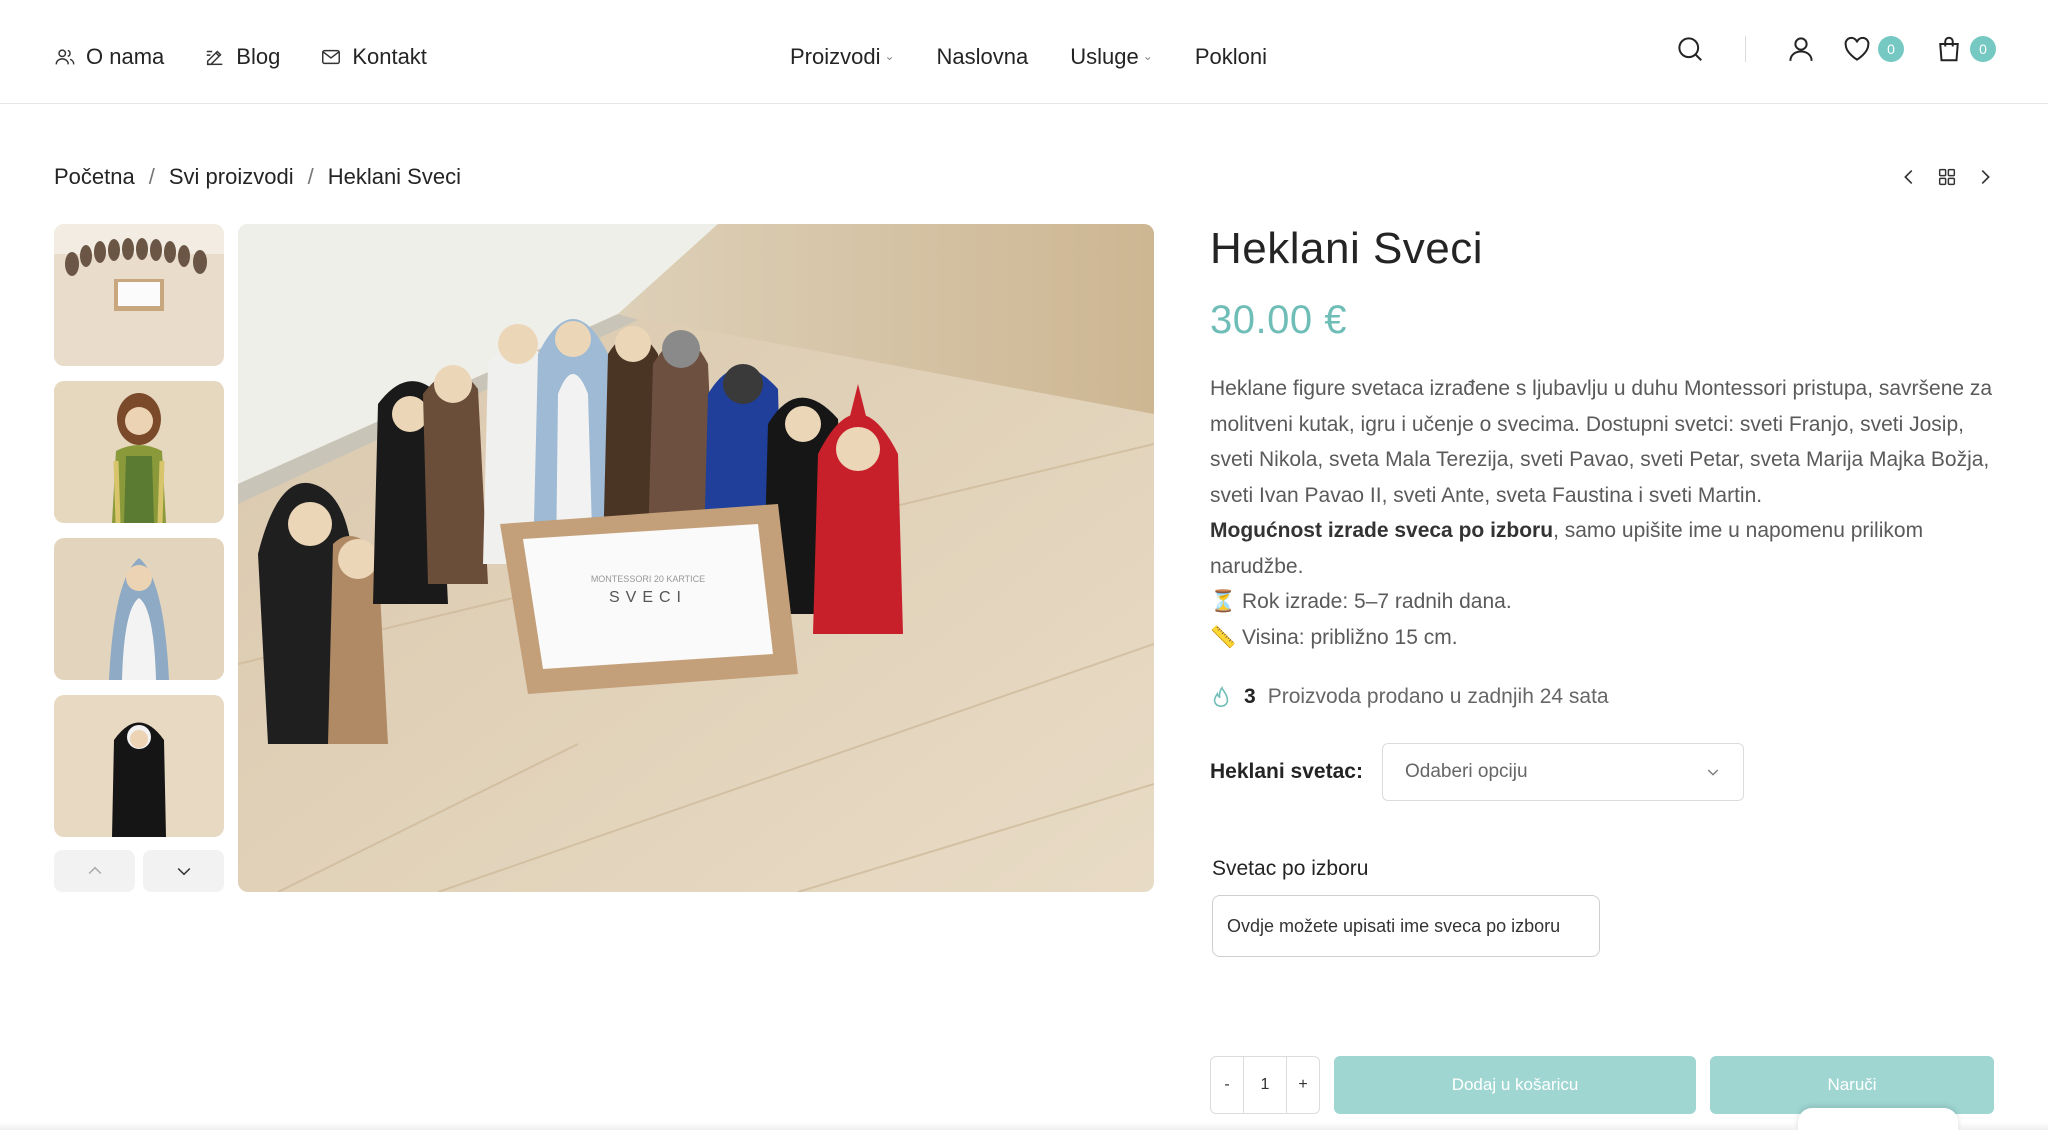 The height and width of the screenshot is (1130, 2048). I want to click on nav-about: O nama, so click(109, 57).